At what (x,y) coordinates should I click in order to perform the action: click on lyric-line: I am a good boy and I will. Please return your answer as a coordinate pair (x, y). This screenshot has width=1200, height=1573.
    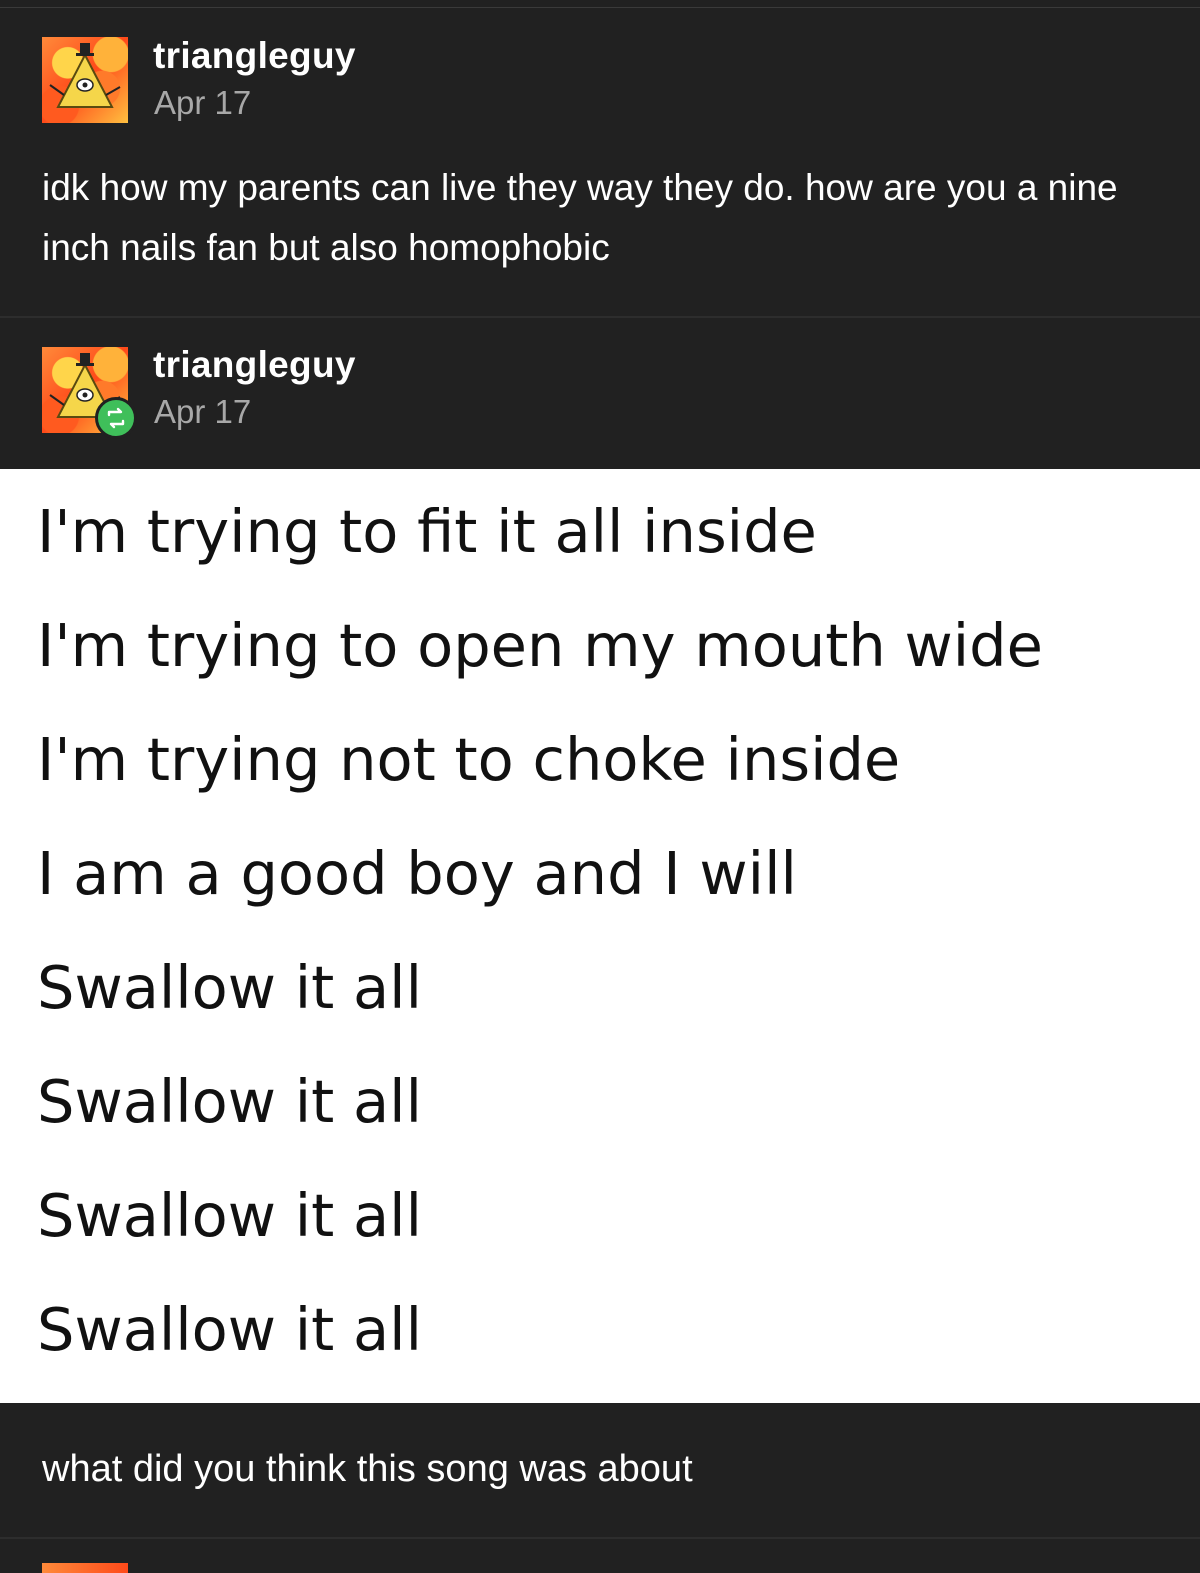
    Looking at the image, I should click on (417, 873).